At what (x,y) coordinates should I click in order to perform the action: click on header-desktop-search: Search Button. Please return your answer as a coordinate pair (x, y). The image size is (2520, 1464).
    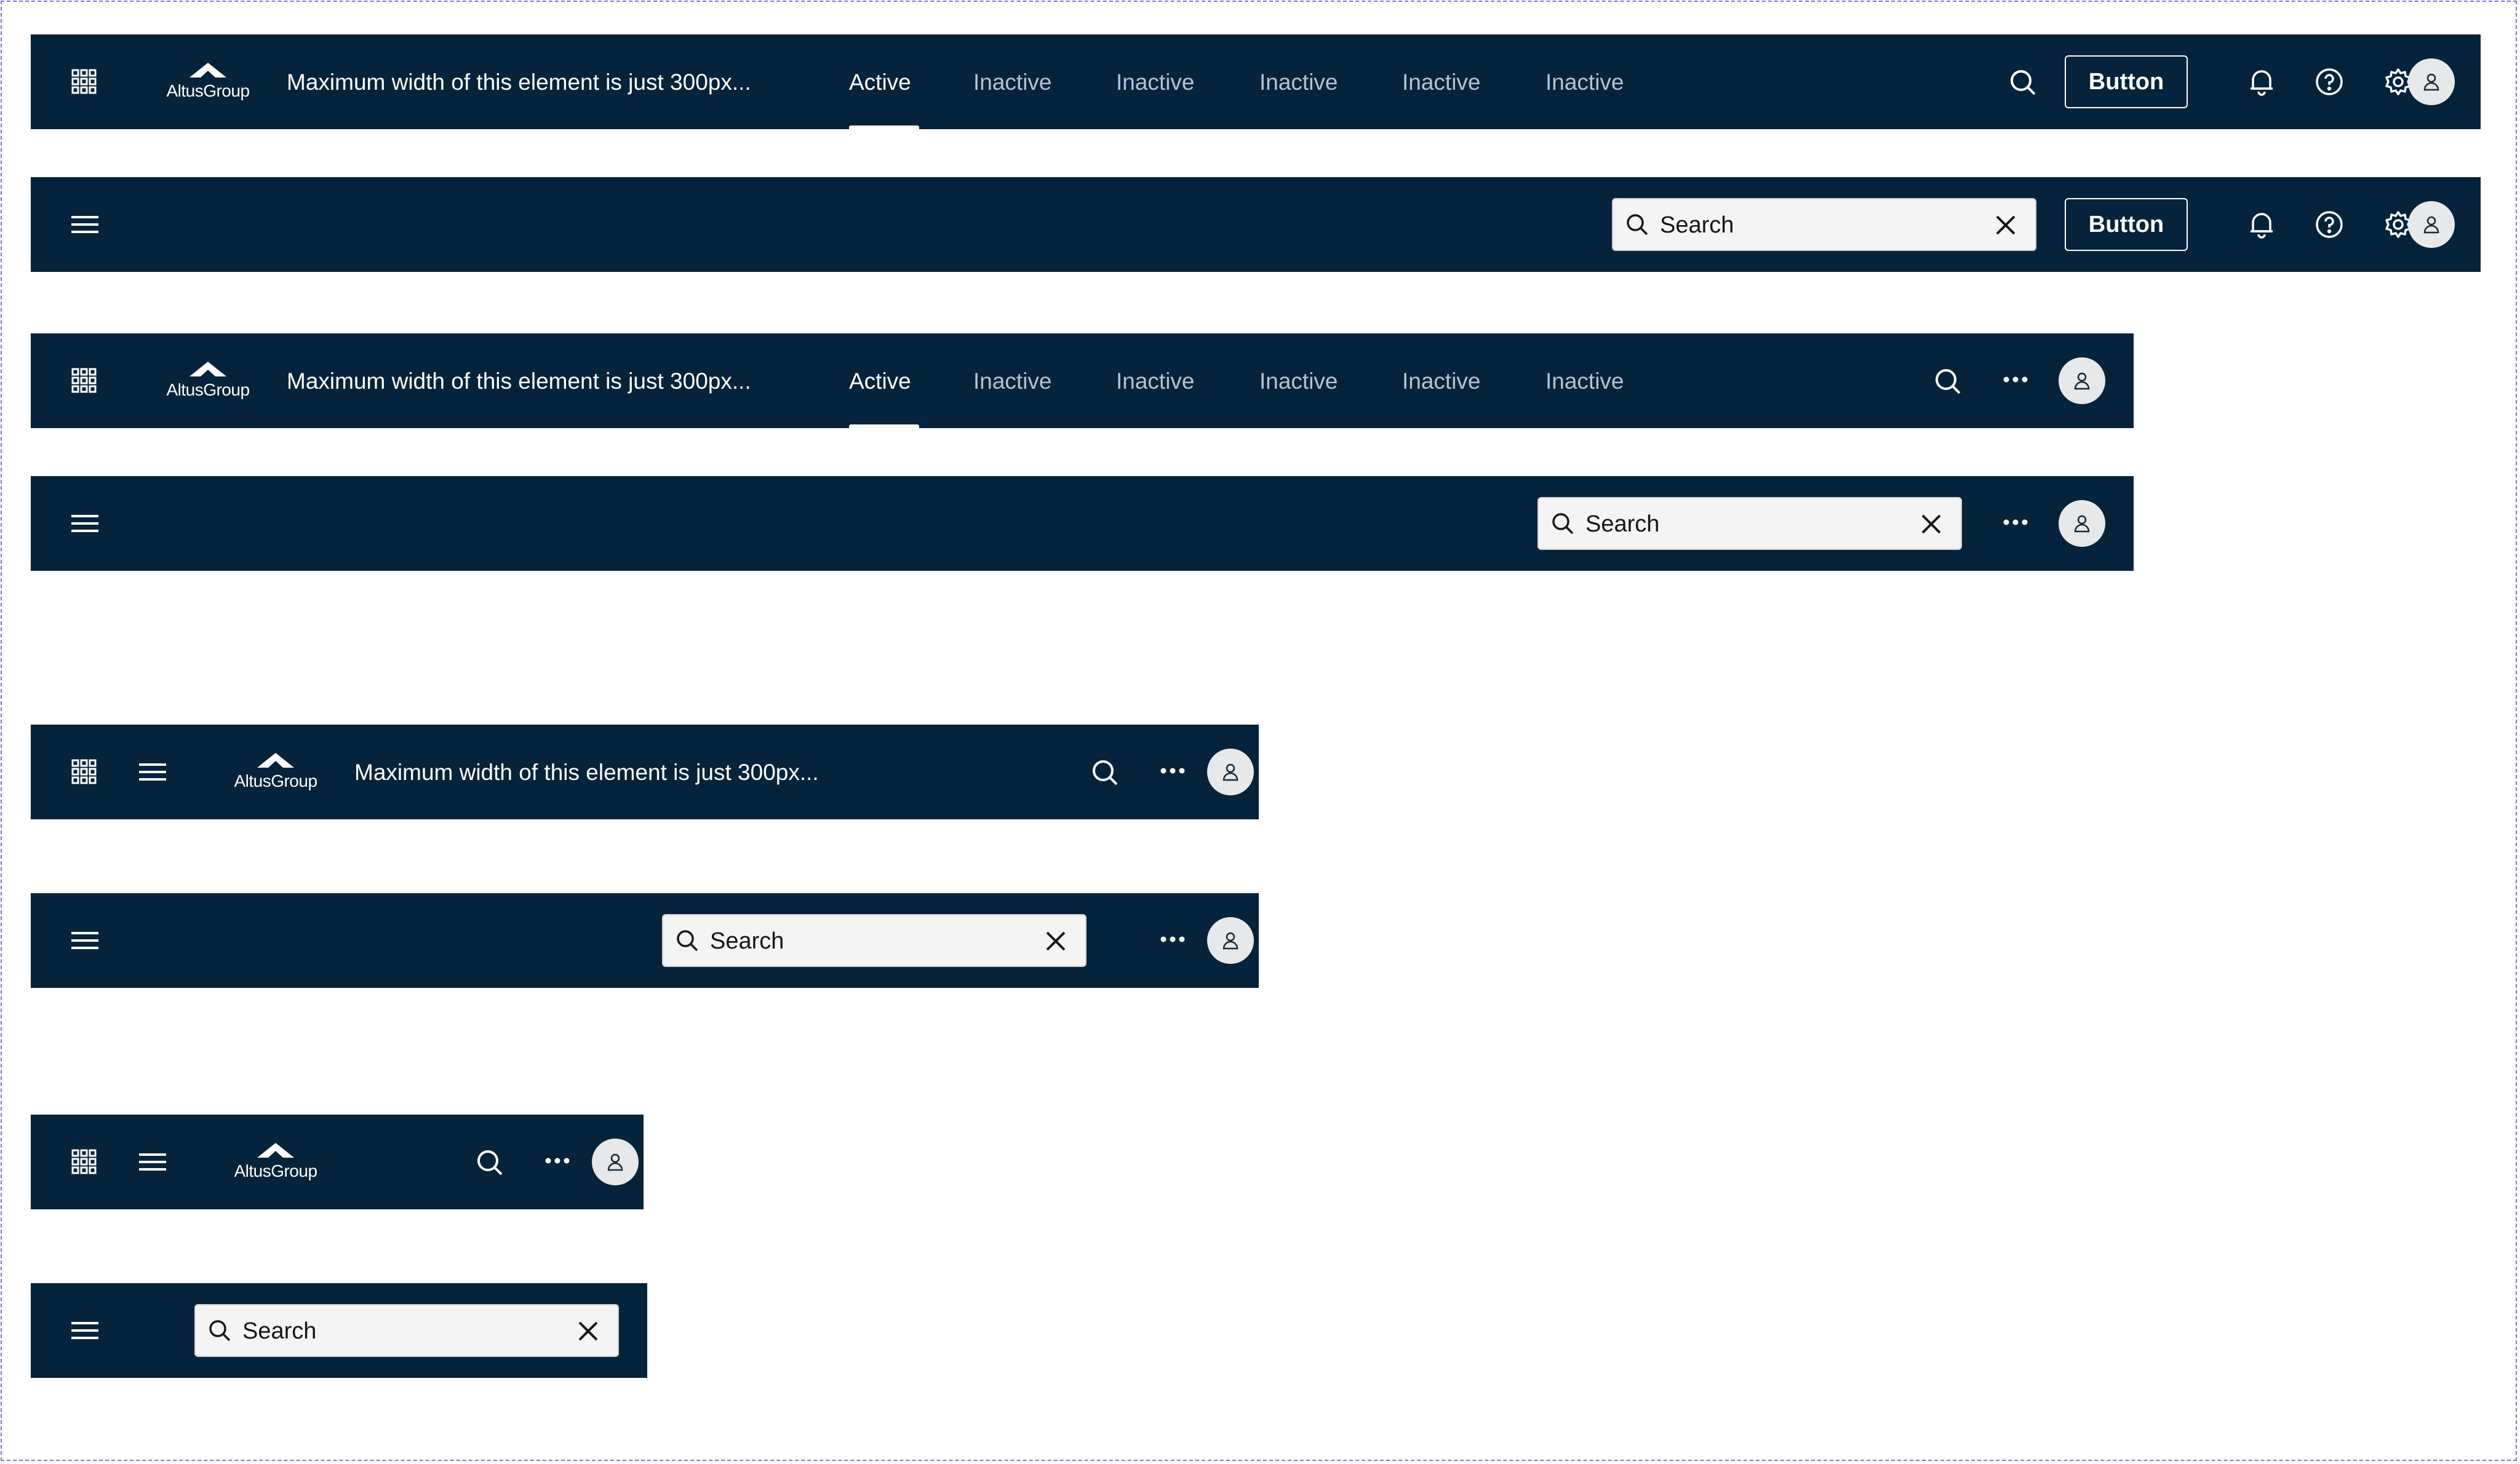
    Looking at the image, I should click on (1256, 225).